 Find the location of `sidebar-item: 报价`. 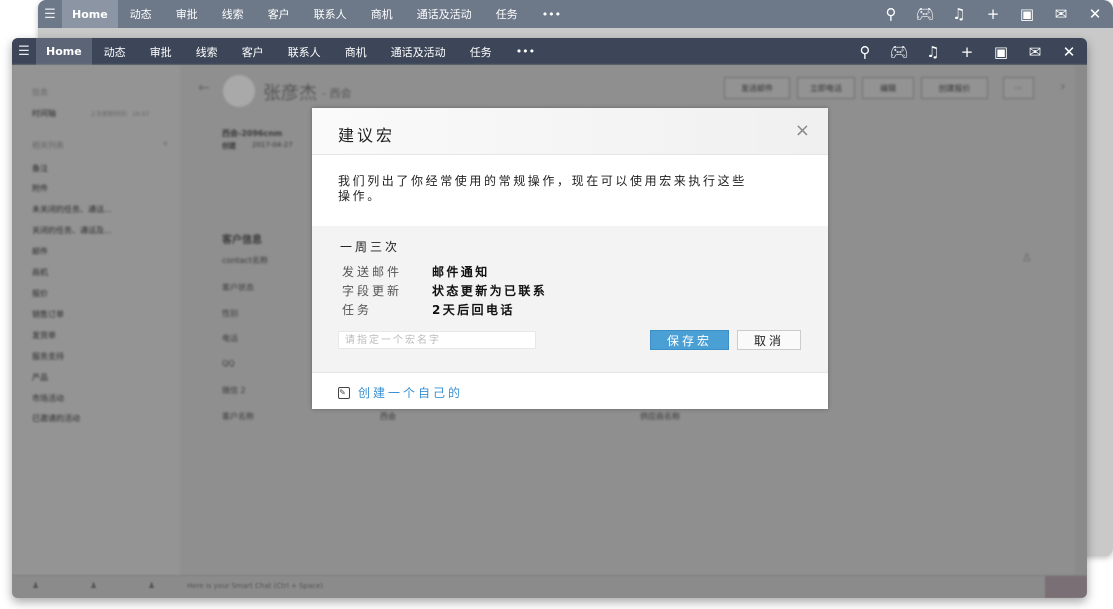

sidebar-item: 报价 is located at coordinates (40, 293).